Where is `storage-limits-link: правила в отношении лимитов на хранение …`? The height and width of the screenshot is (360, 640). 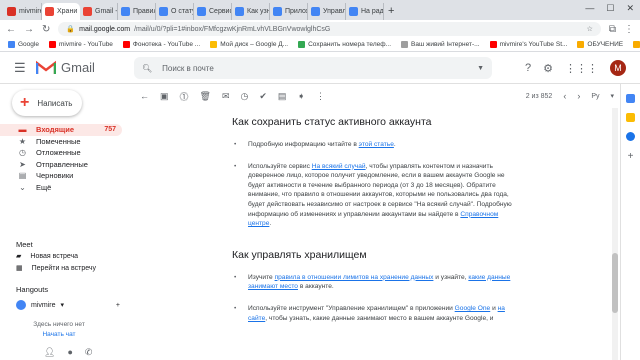
storage-limits-link: правила в отношении лимитов на хранение … is located at coordinates (354, 277).